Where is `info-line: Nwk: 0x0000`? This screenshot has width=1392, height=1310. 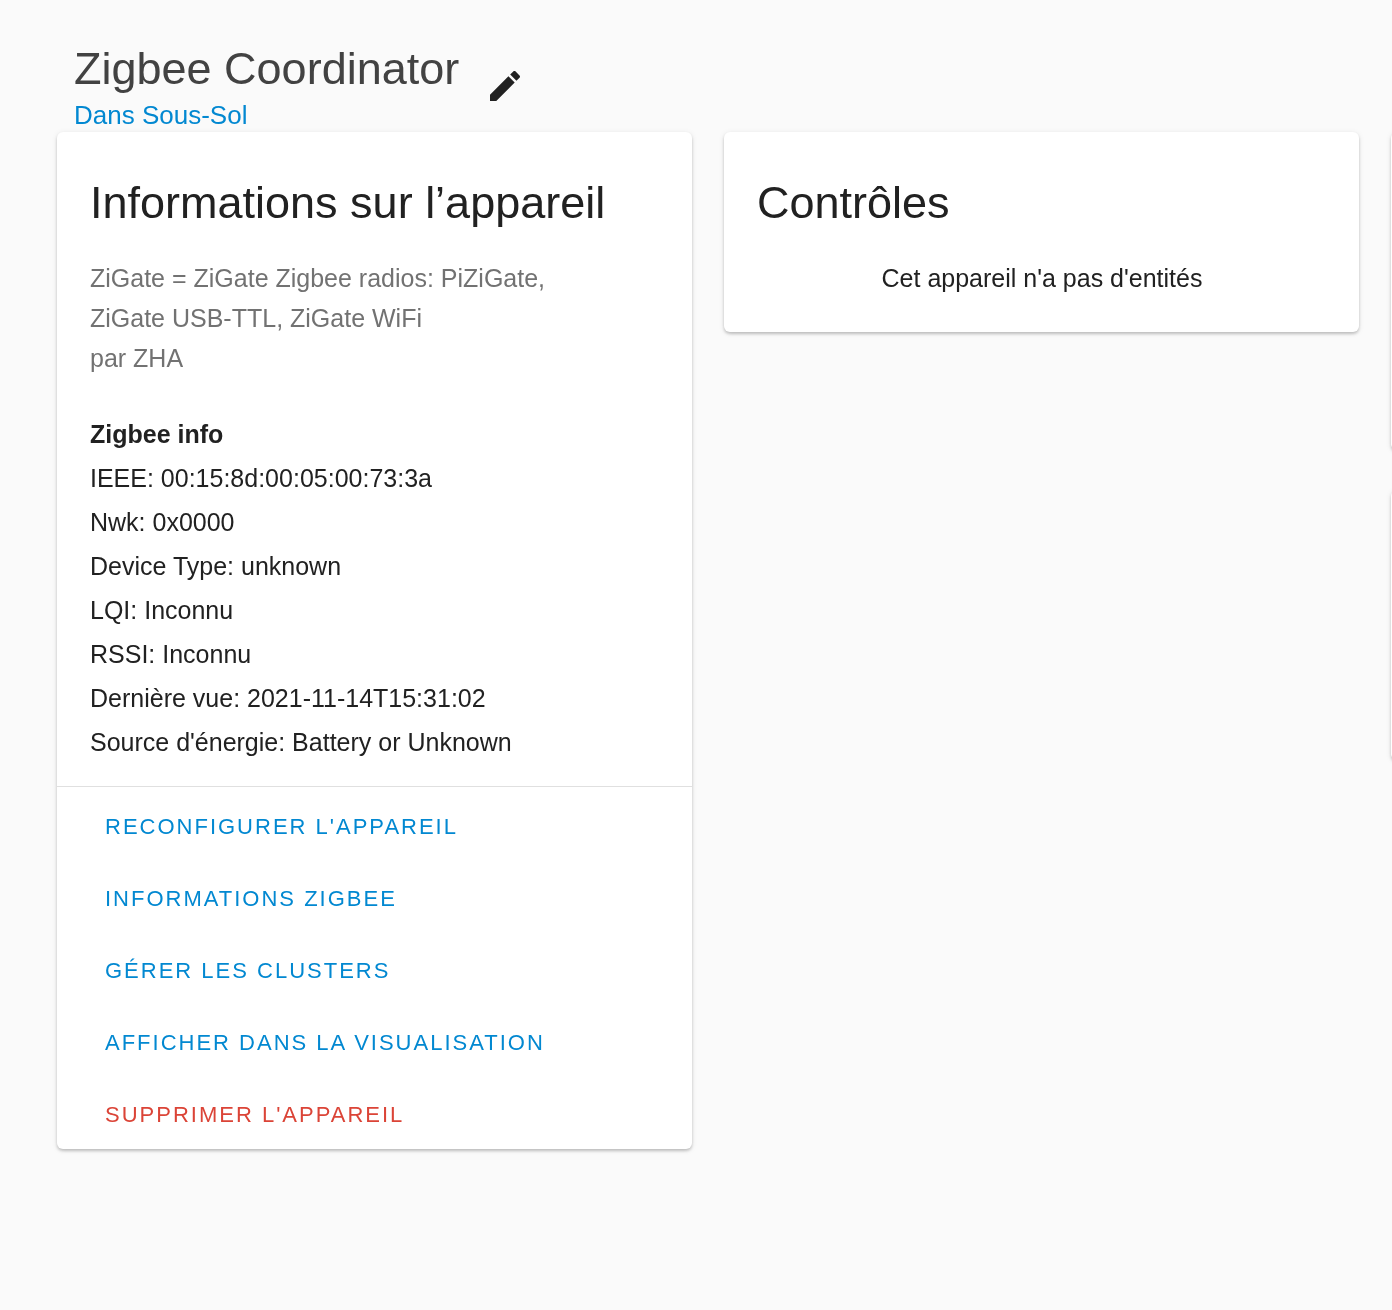
info-line: Nwk: 0x0000 is located at coordinates (163, 522).